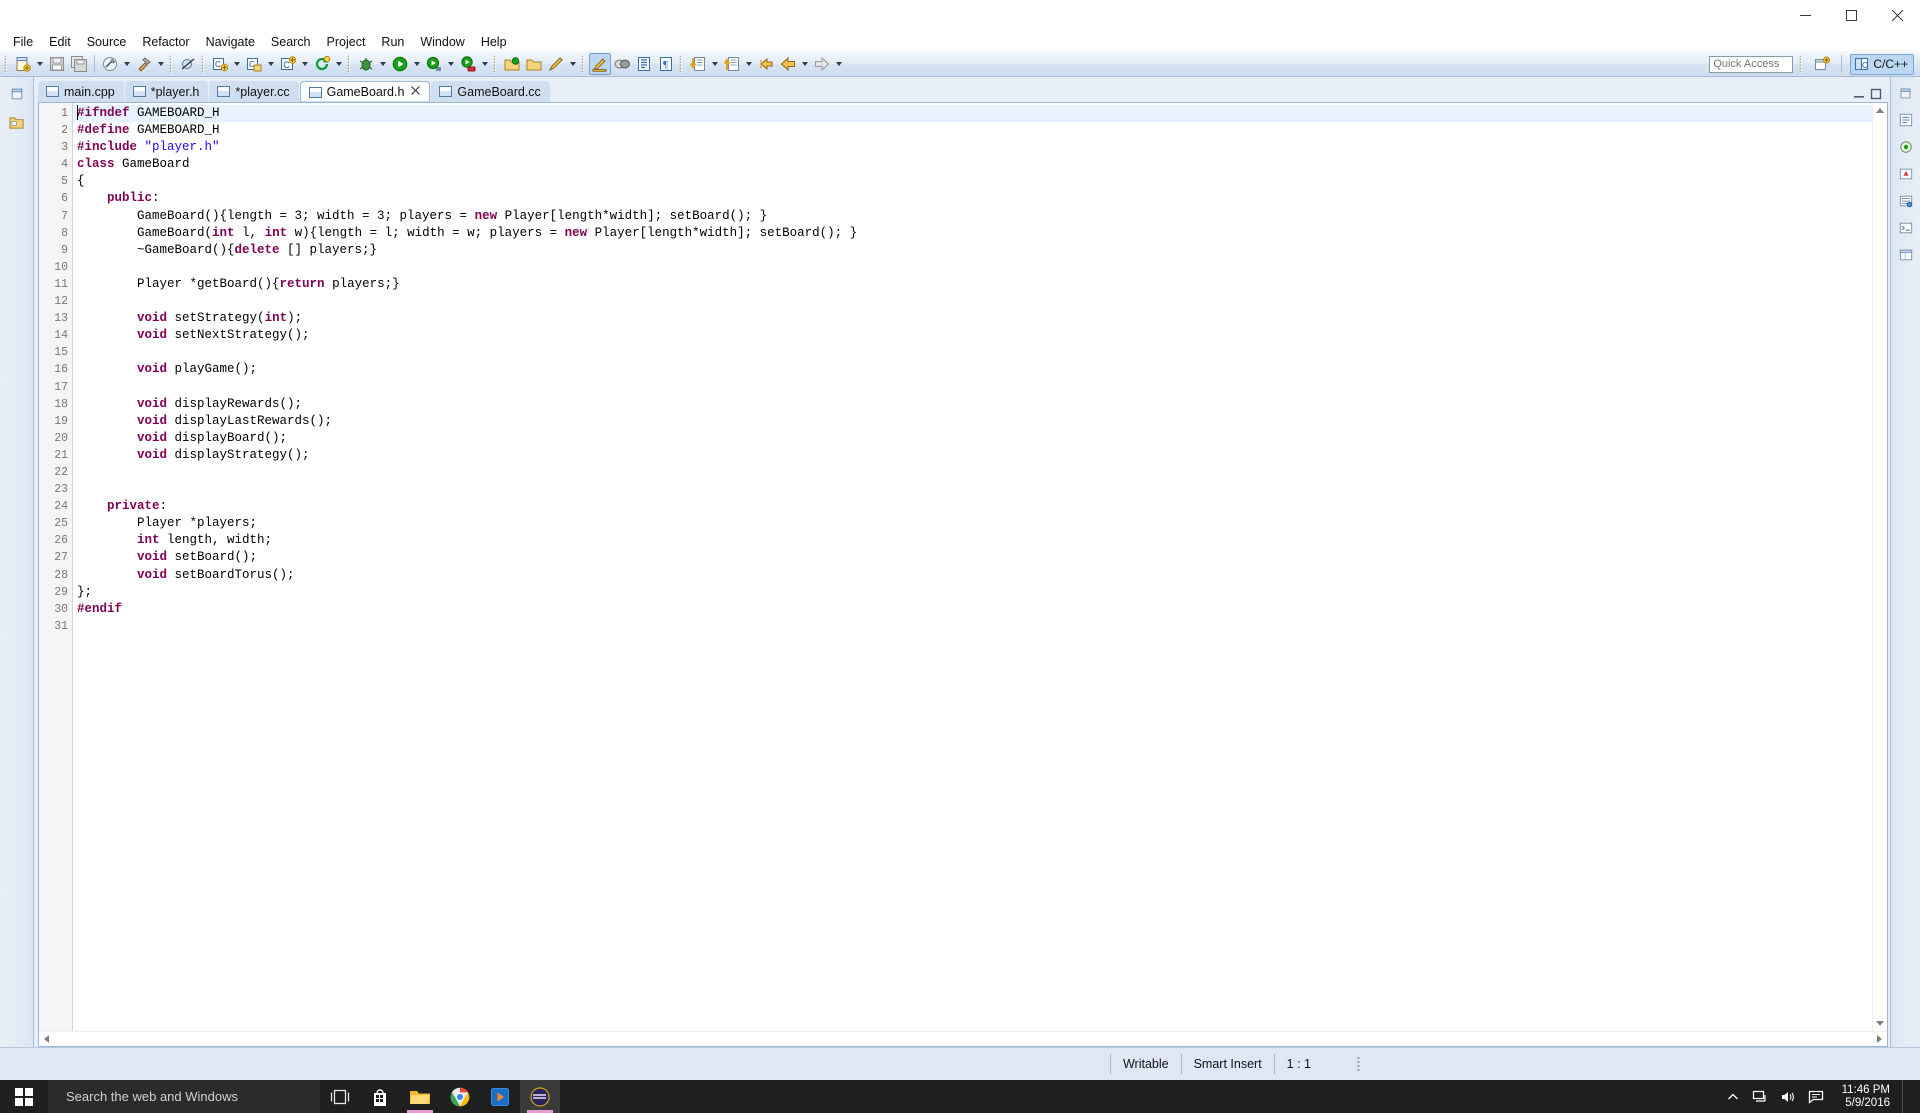  Describe the element at coordinates (1880, 110) in the screenshot. I see `scroll-up-icon` at that location.